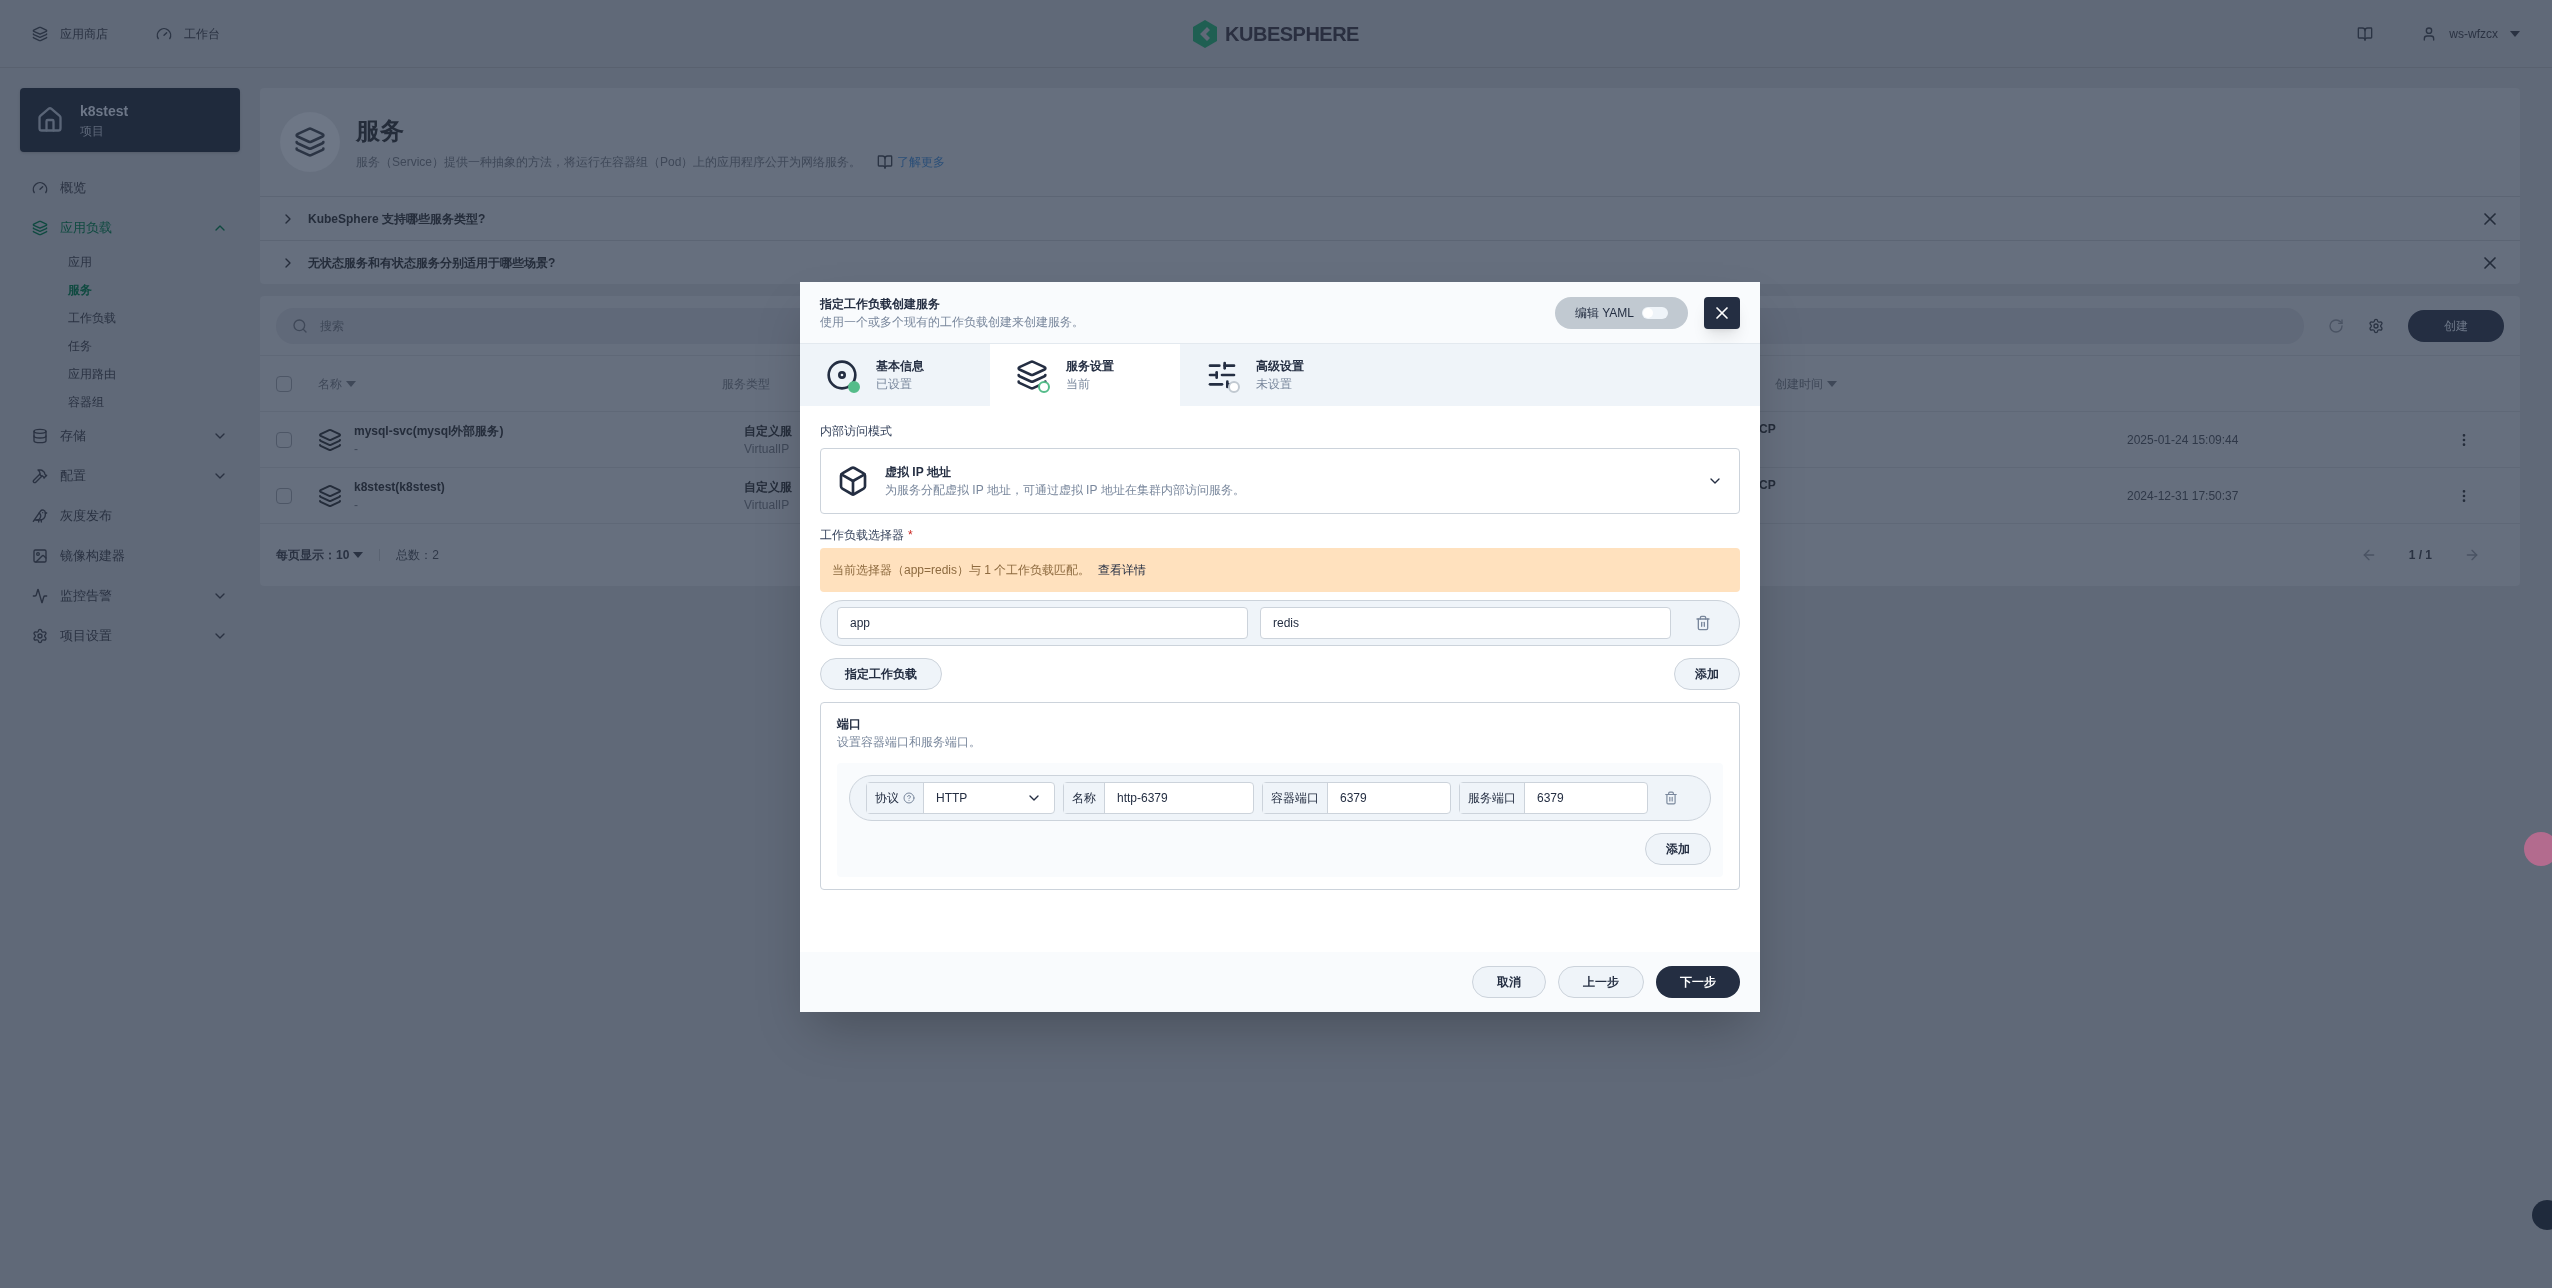 The width and height of the screenshot is (2552, 1288). What do you see at coordinates (1280, 570) in the screenshot?
I see `match-notice: 当前选择器（app=redis）与 1 个工作负载匹配。 查看详情` at bounding box center [1280, 570].